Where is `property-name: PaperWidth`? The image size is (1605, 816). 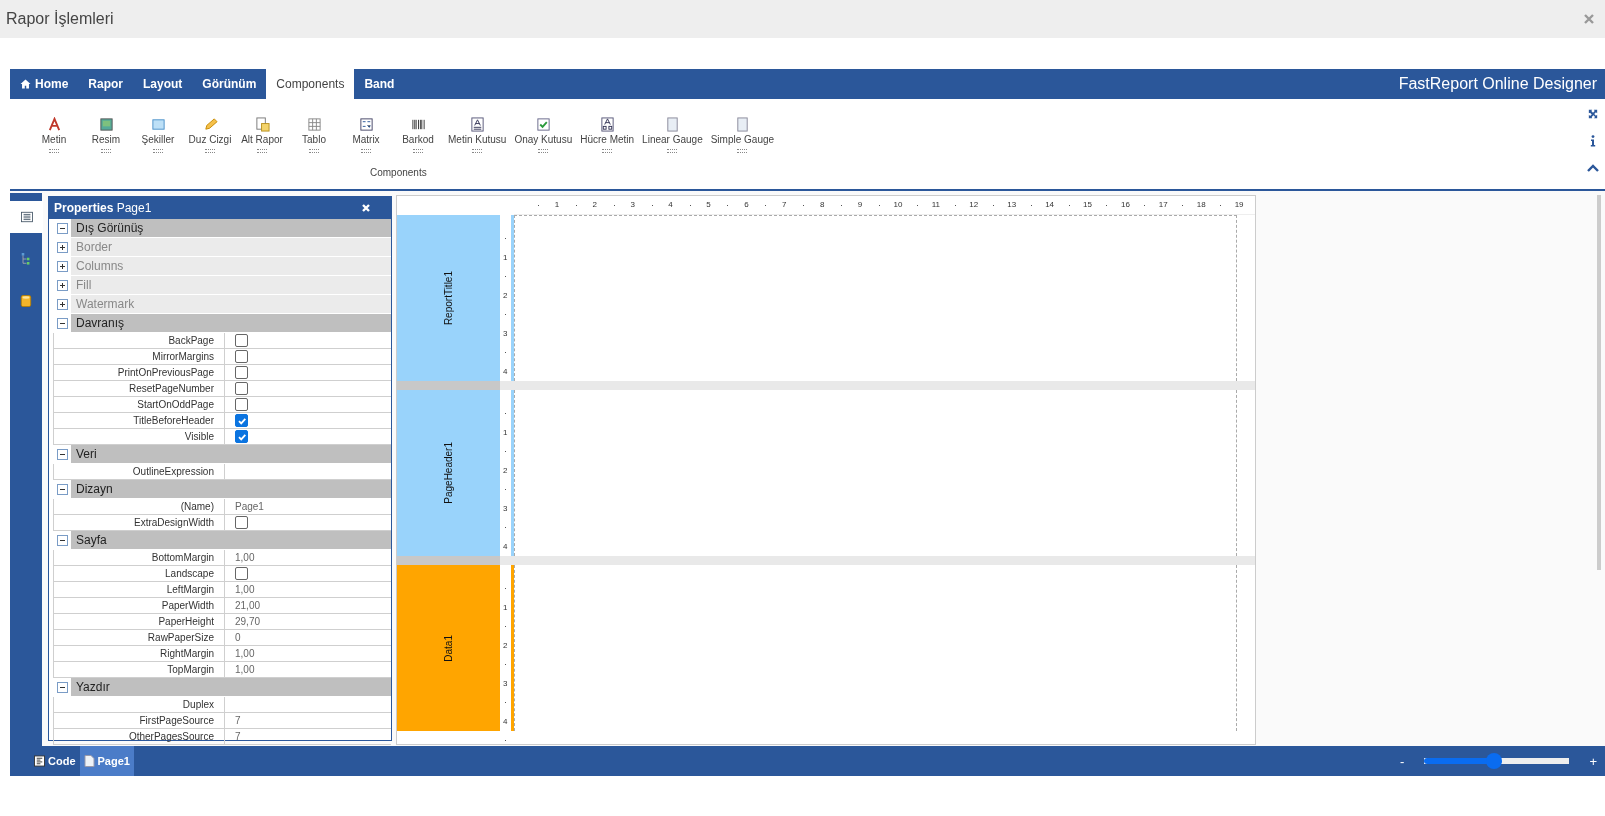
property-name: PaperWidth is located at coordinates (139, 605).